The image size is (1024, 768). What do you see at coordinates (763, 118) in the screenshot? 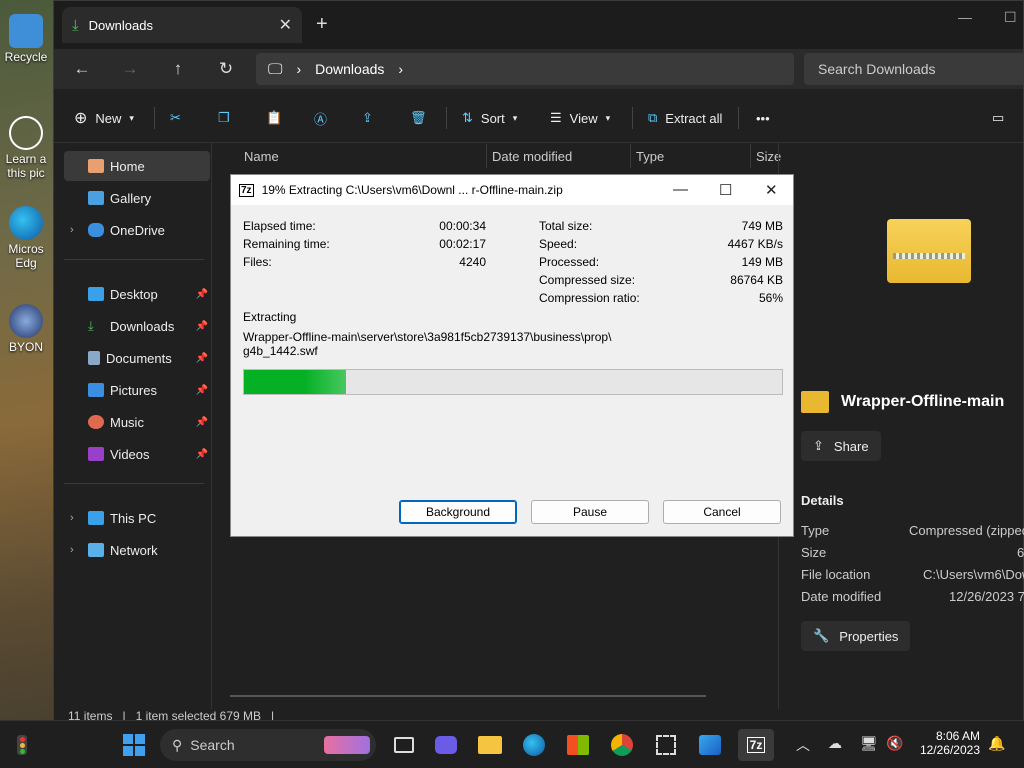
I see `more-options-button: •••` at bounding box center [763, 118].